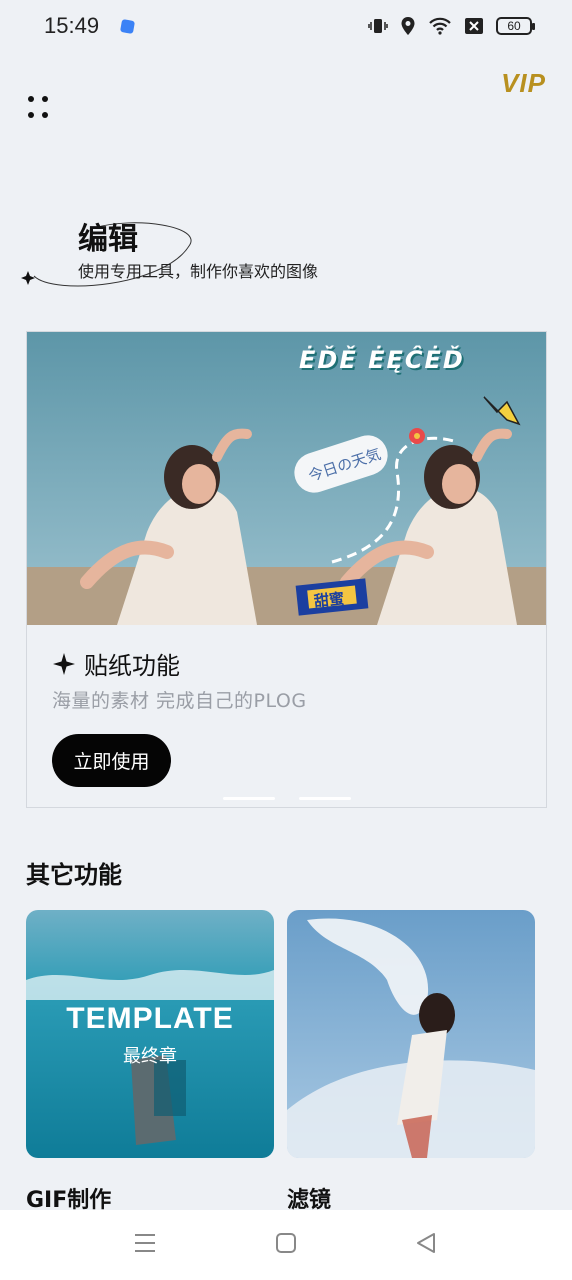 Image resolution: width=572 pixels, height=1280 pixels. I want to click on status-icons: 60, so click(451, 26).